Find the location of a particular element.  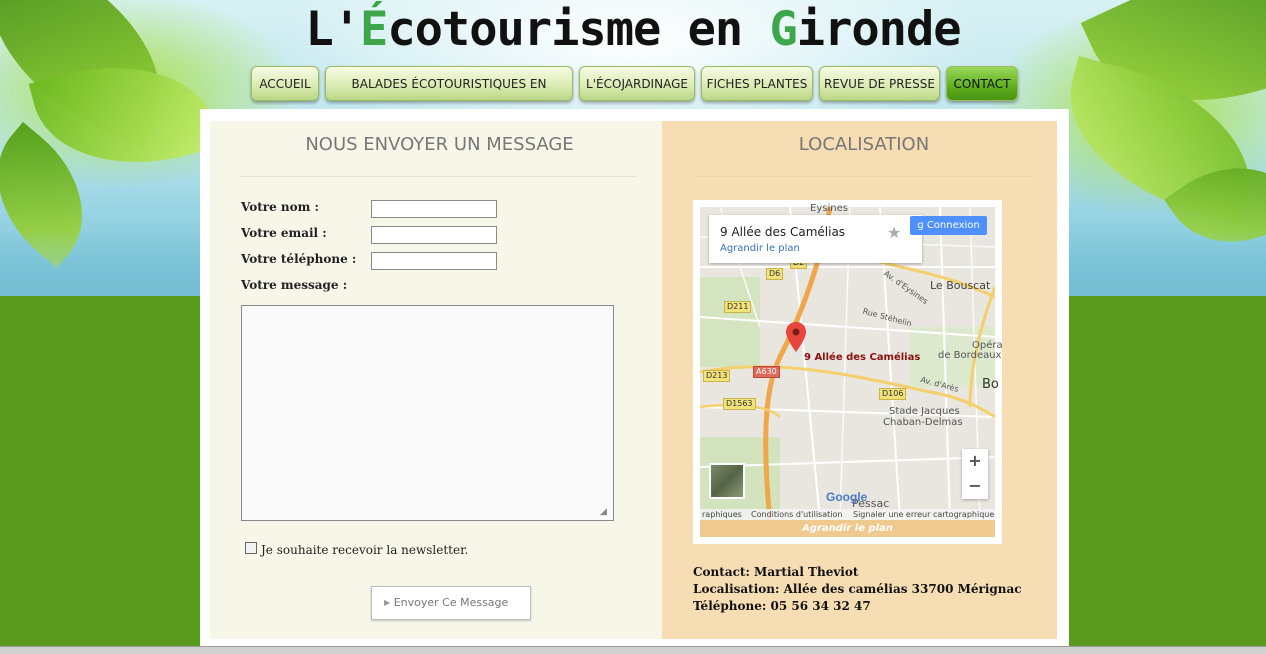

map-marker-icon is located at coordinates (796, 341).